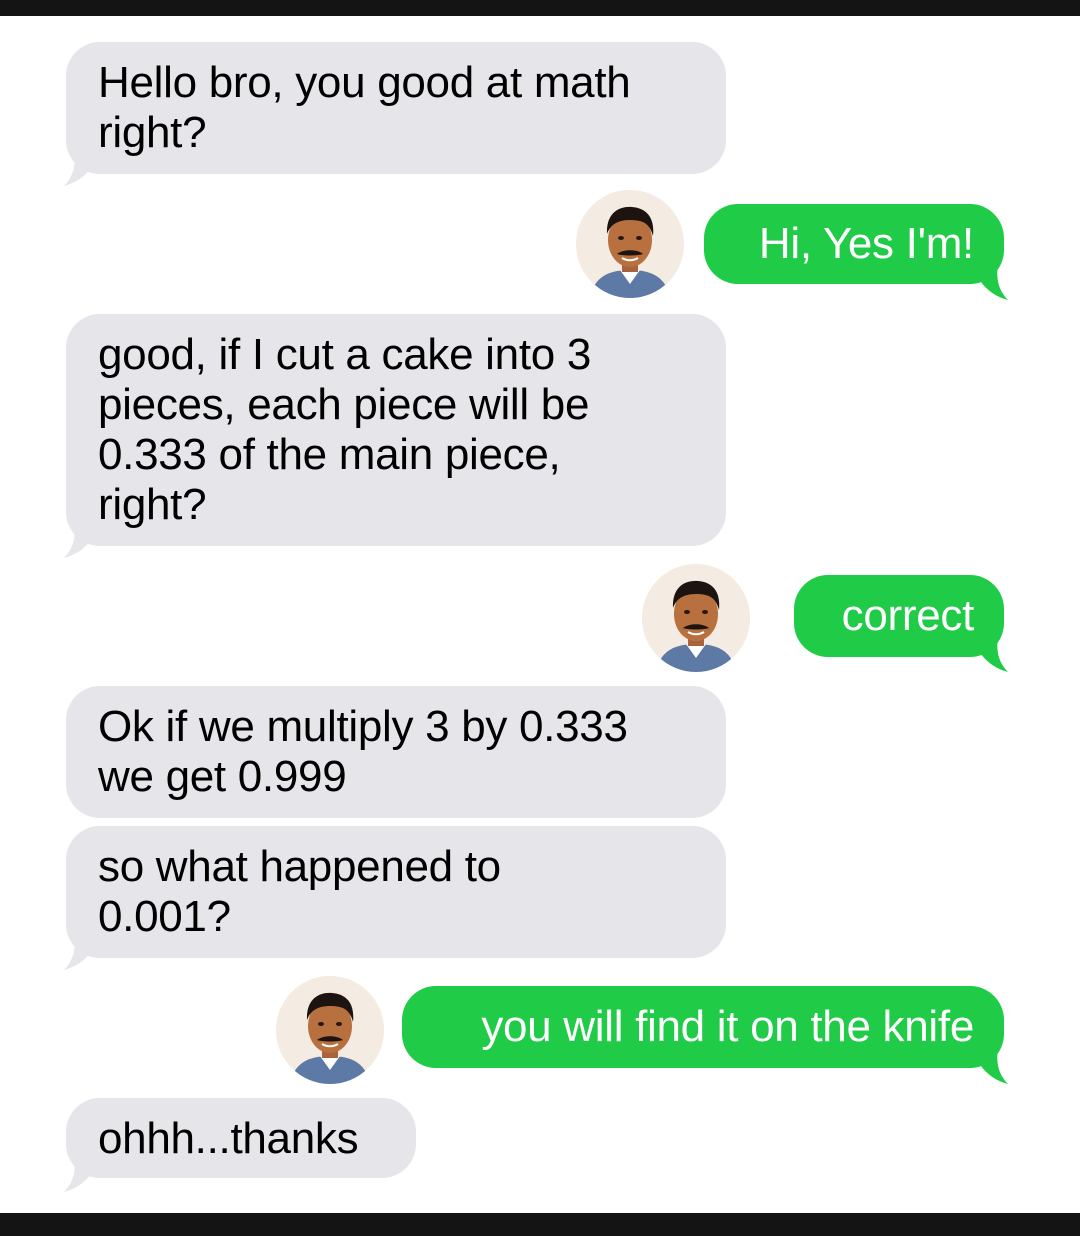 The width and height of the screenshot is (1080, 1236). I want to click on incoming-message-bubble: so what happened to 0.001?, so click(396, 892).